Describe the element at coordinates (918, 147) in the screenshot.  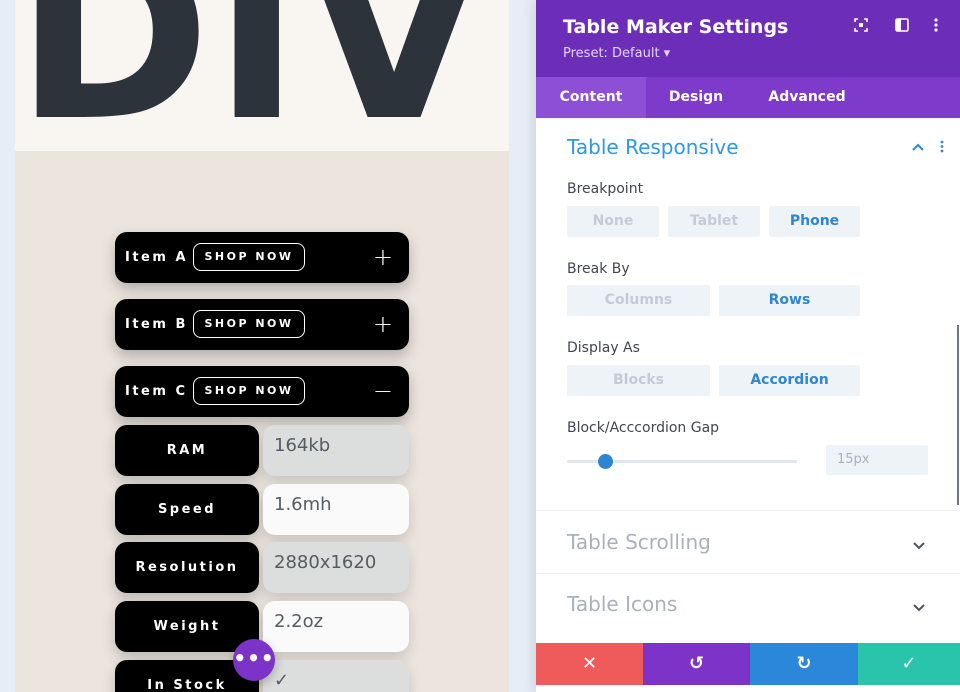
I see `chevron-up-icon` at that location.